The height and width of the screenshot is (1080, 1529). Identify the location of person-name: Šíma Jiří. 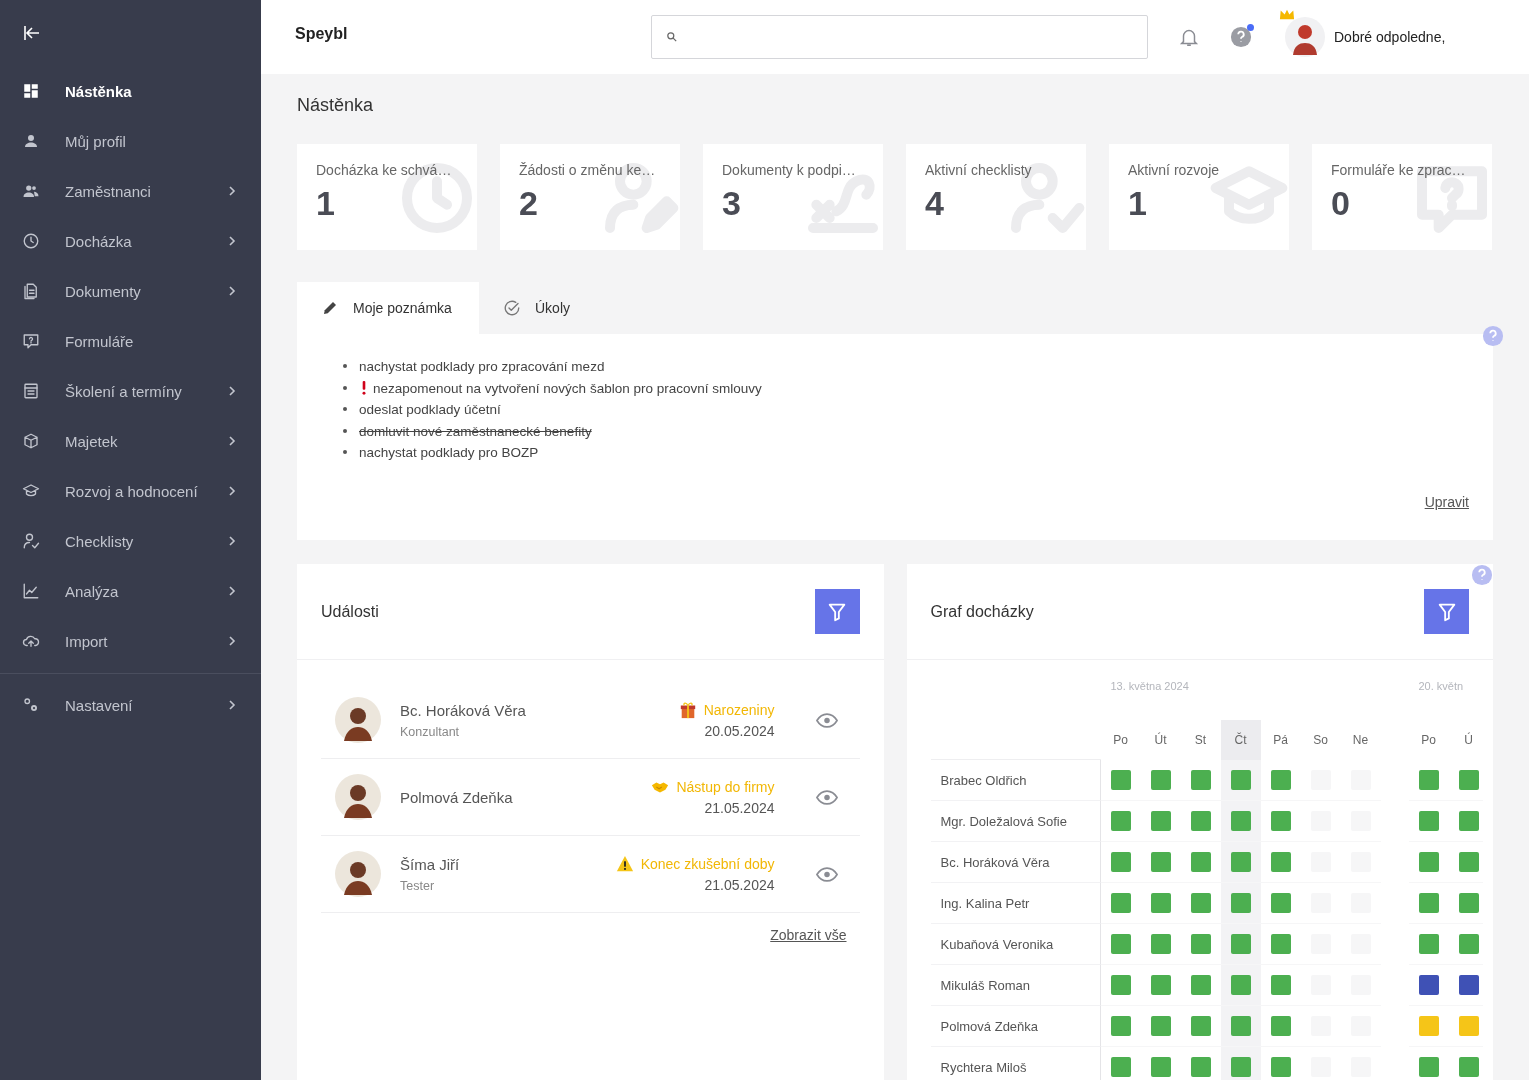
(430, 864).